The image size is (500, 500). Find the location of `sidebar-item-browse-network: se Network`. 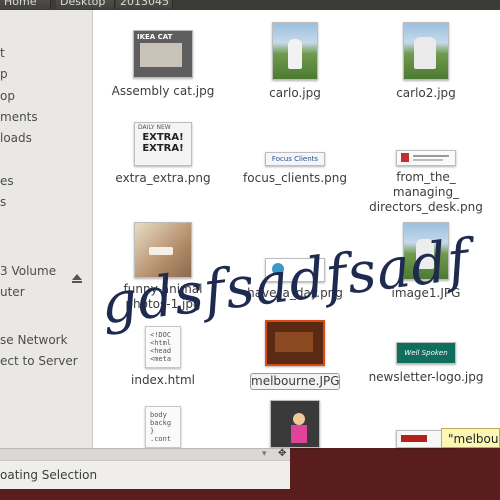

sidebar-item-browse-network: se Network is located at coordinates (34, 340).